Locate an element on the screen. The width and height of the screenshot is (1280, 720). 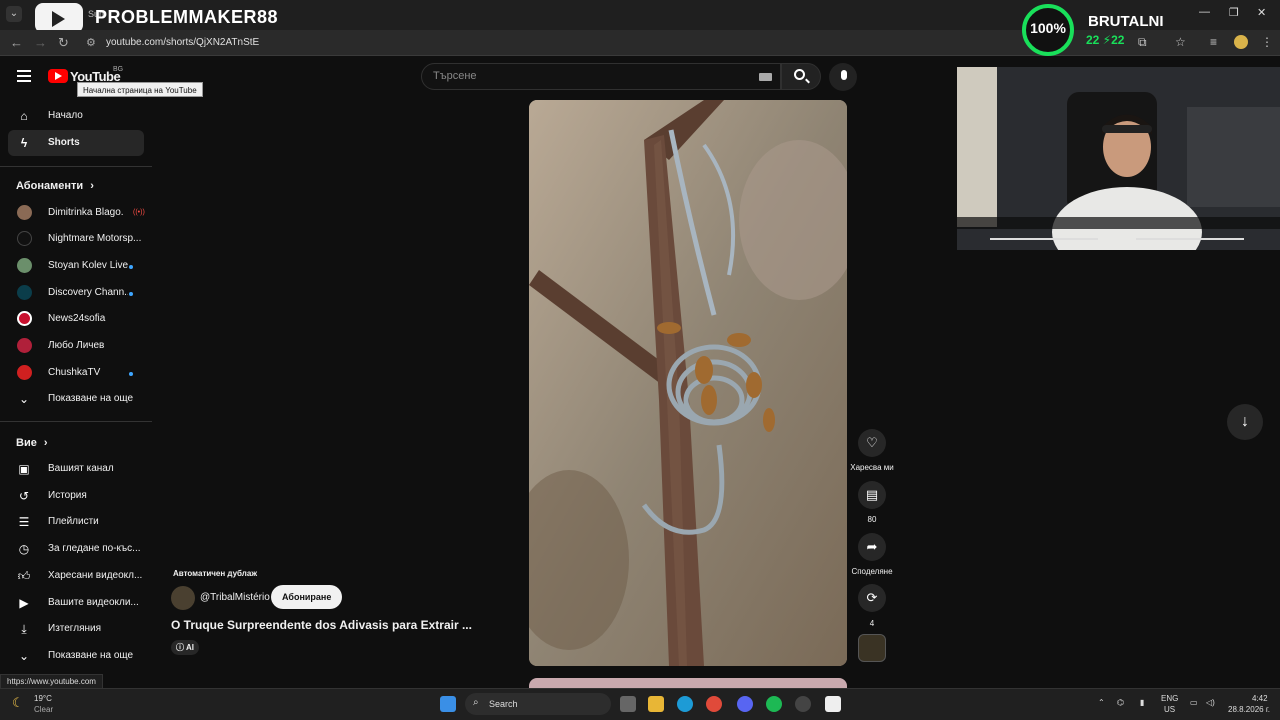
logo-tooltip: Начална страница на YouTube is located at coordinates (140, 89).